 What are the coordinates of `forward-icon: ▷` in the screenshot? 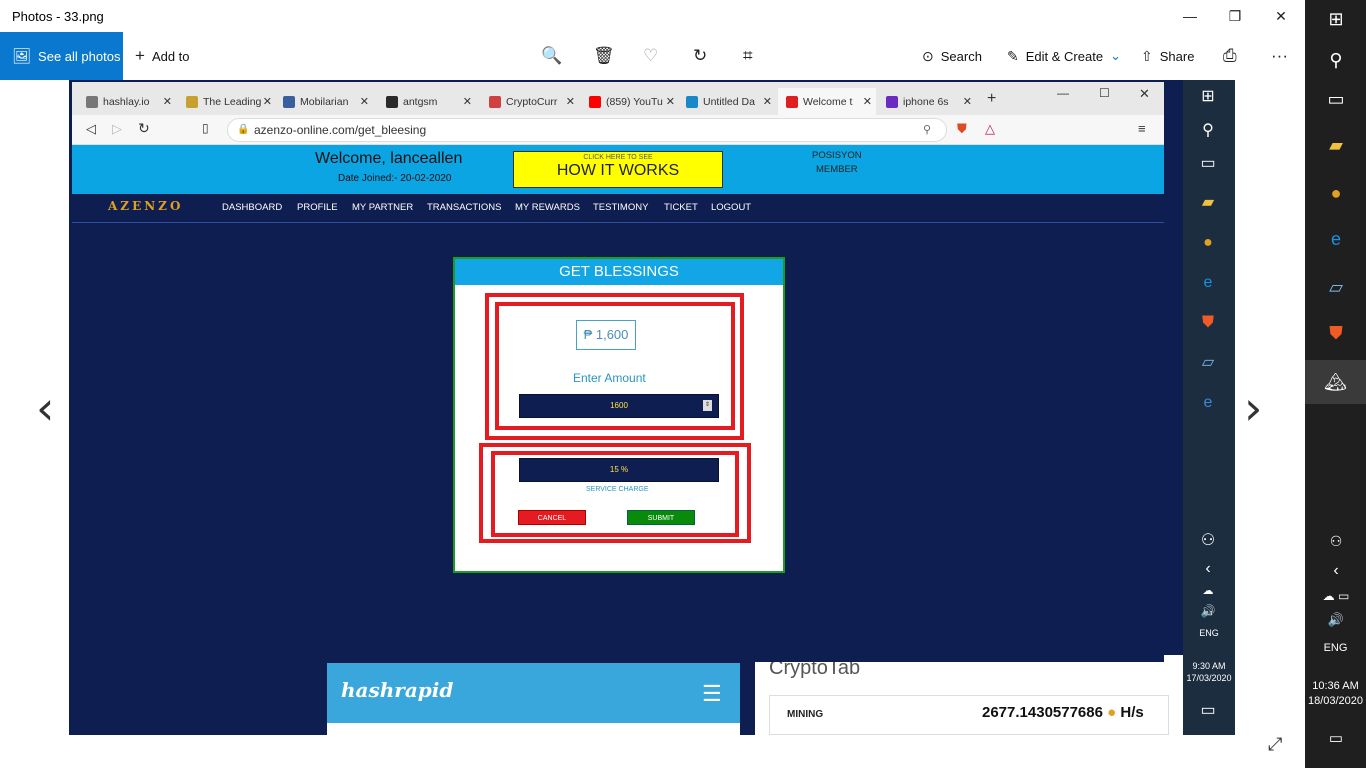 It's located at (117, 129).